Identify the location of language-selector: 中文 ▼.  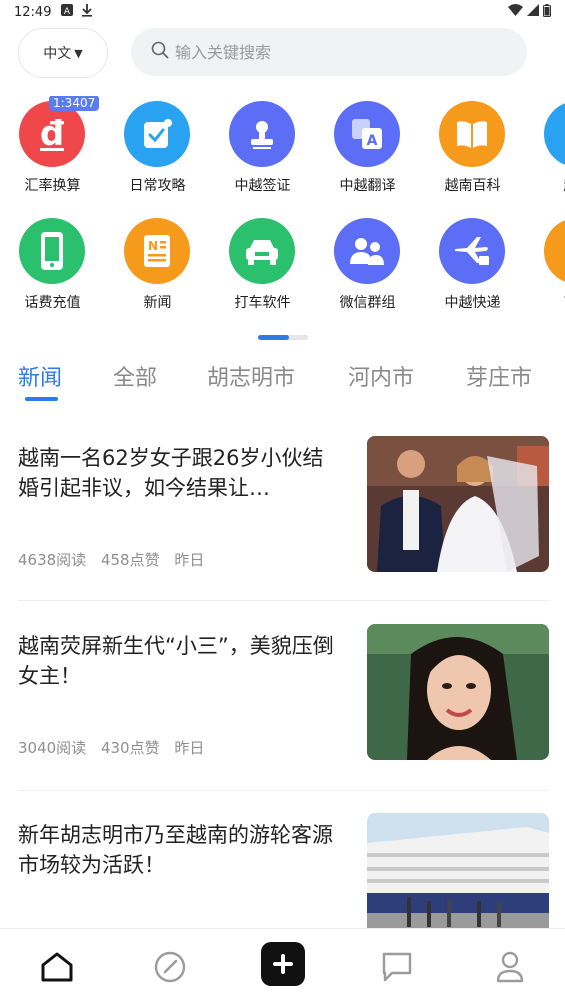
(63, 53).